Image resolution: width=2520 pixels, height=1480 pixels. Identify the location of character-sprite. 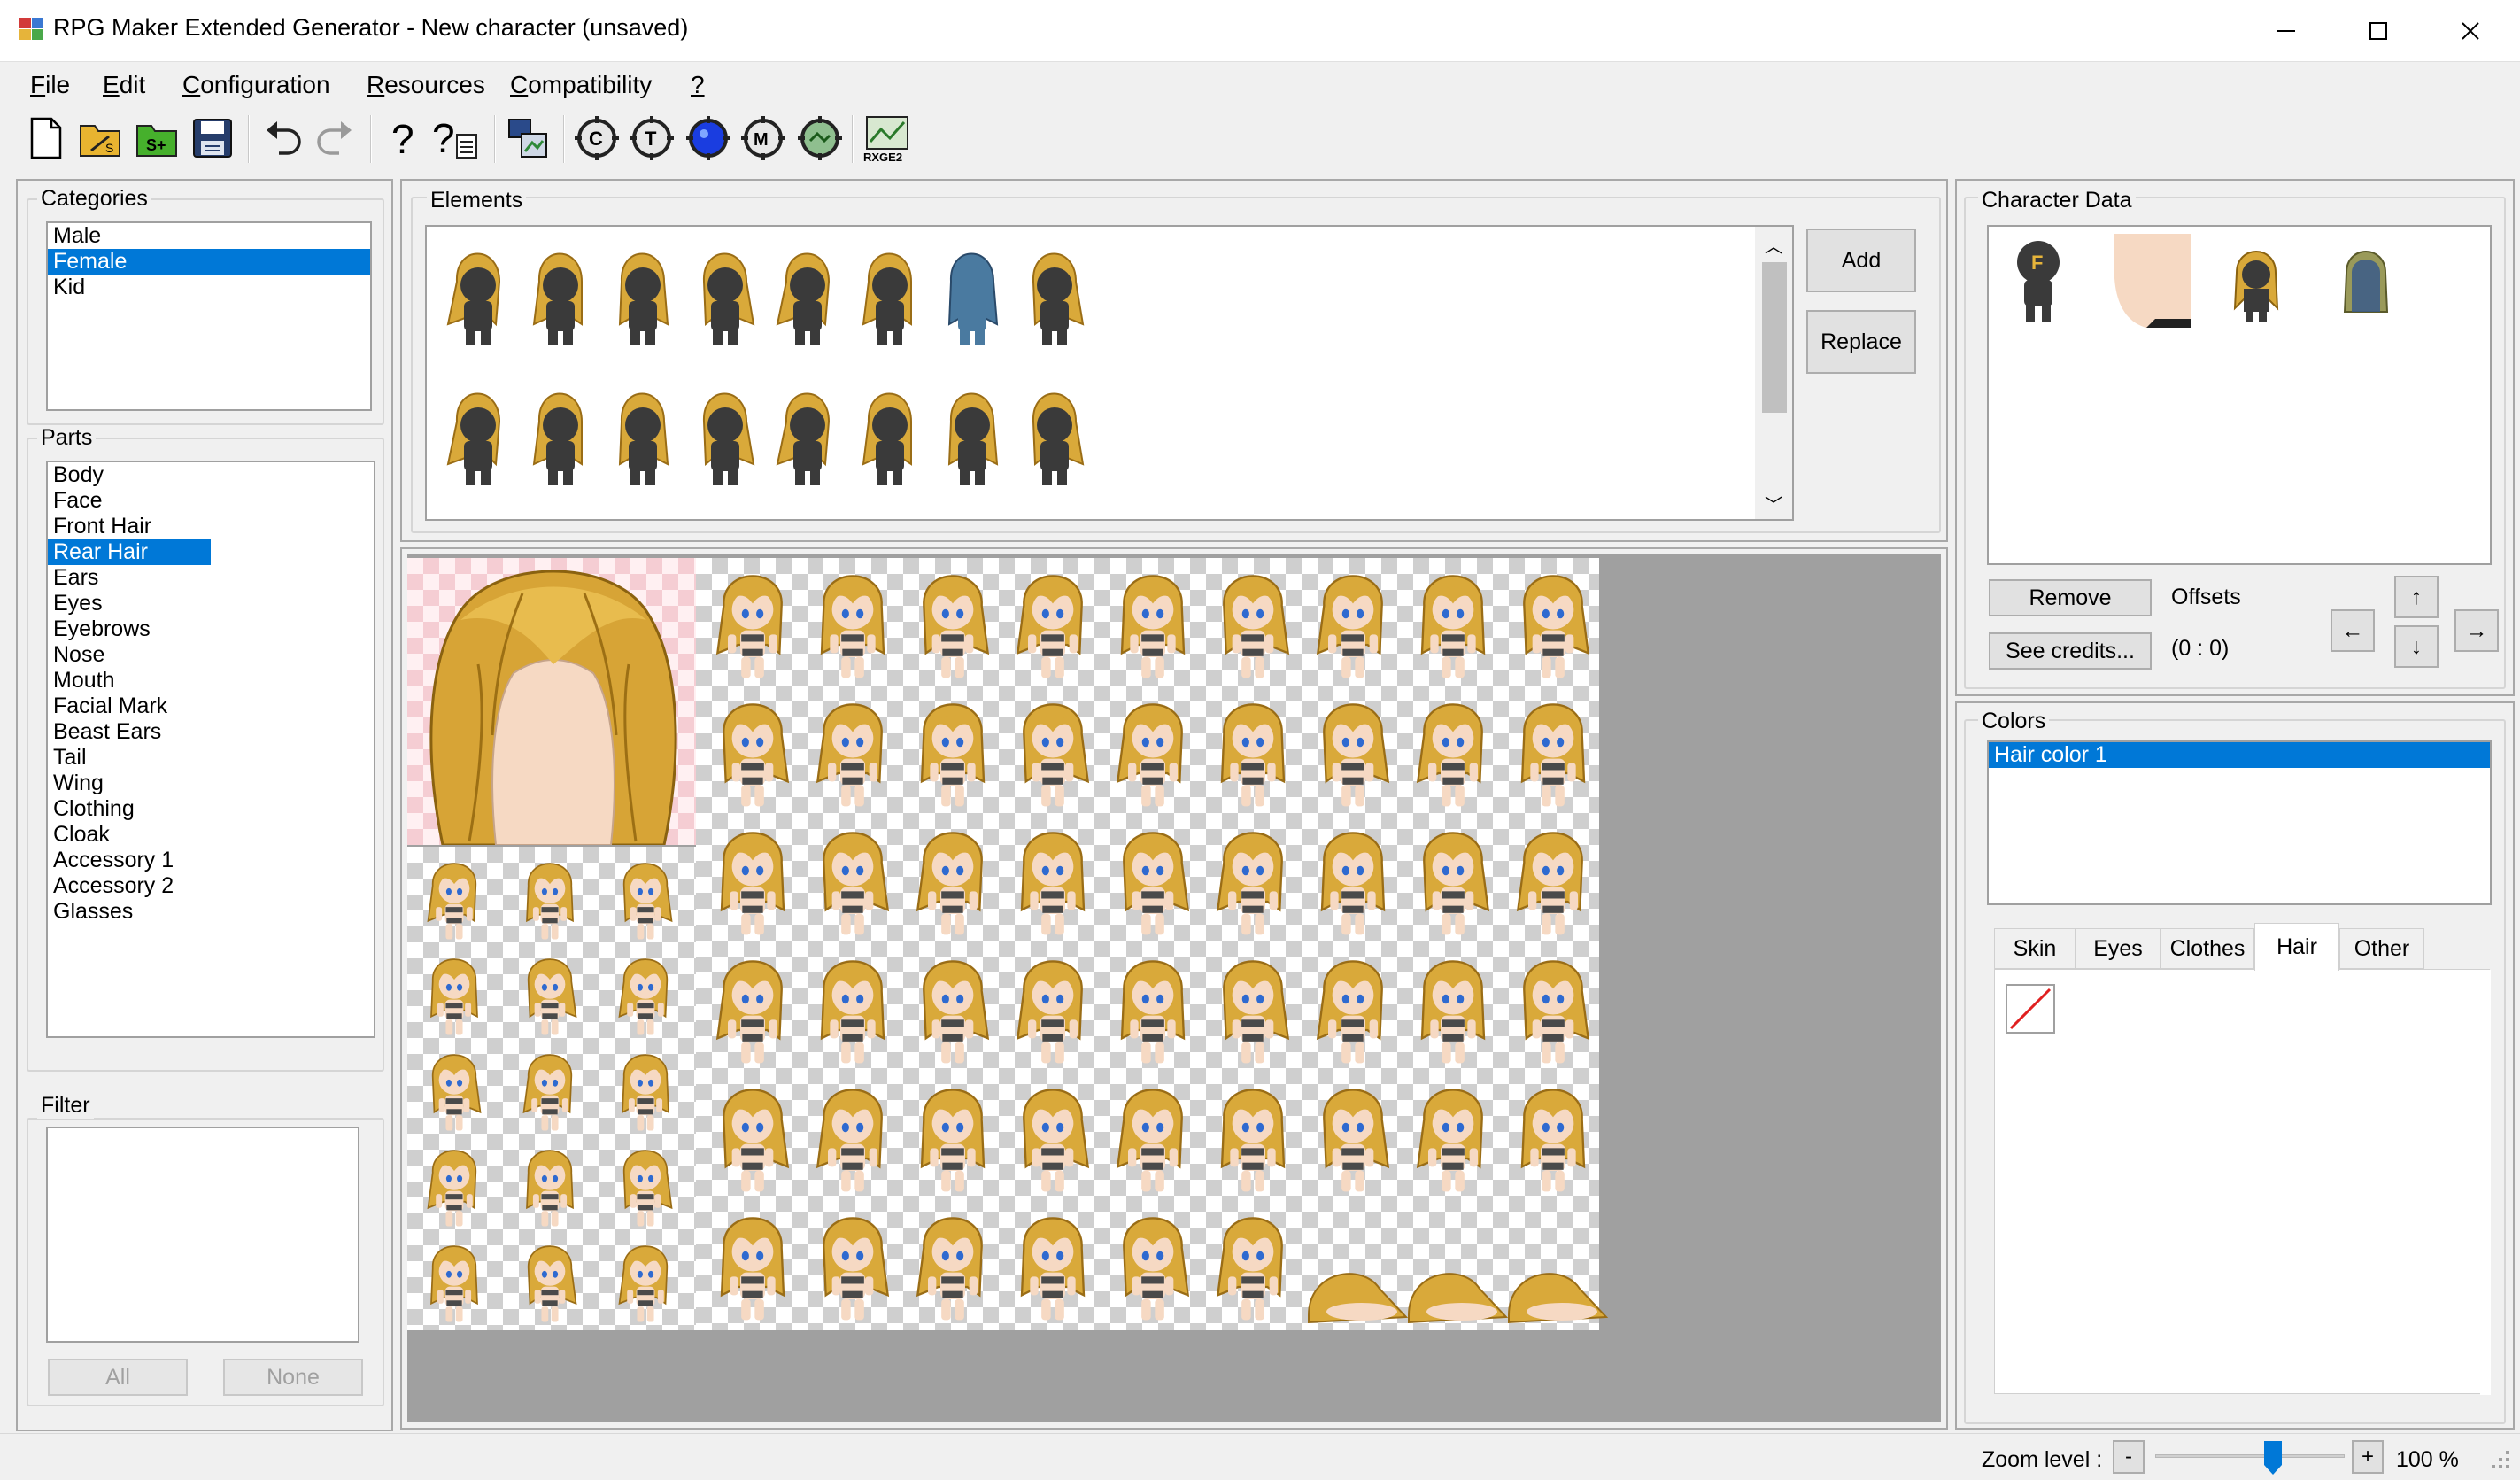
(1052, 877).